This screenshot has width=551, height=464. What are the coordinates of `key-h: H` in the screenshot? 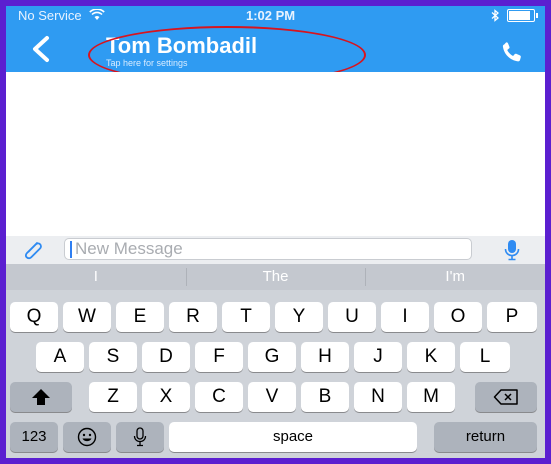 It's located at (325, 357).